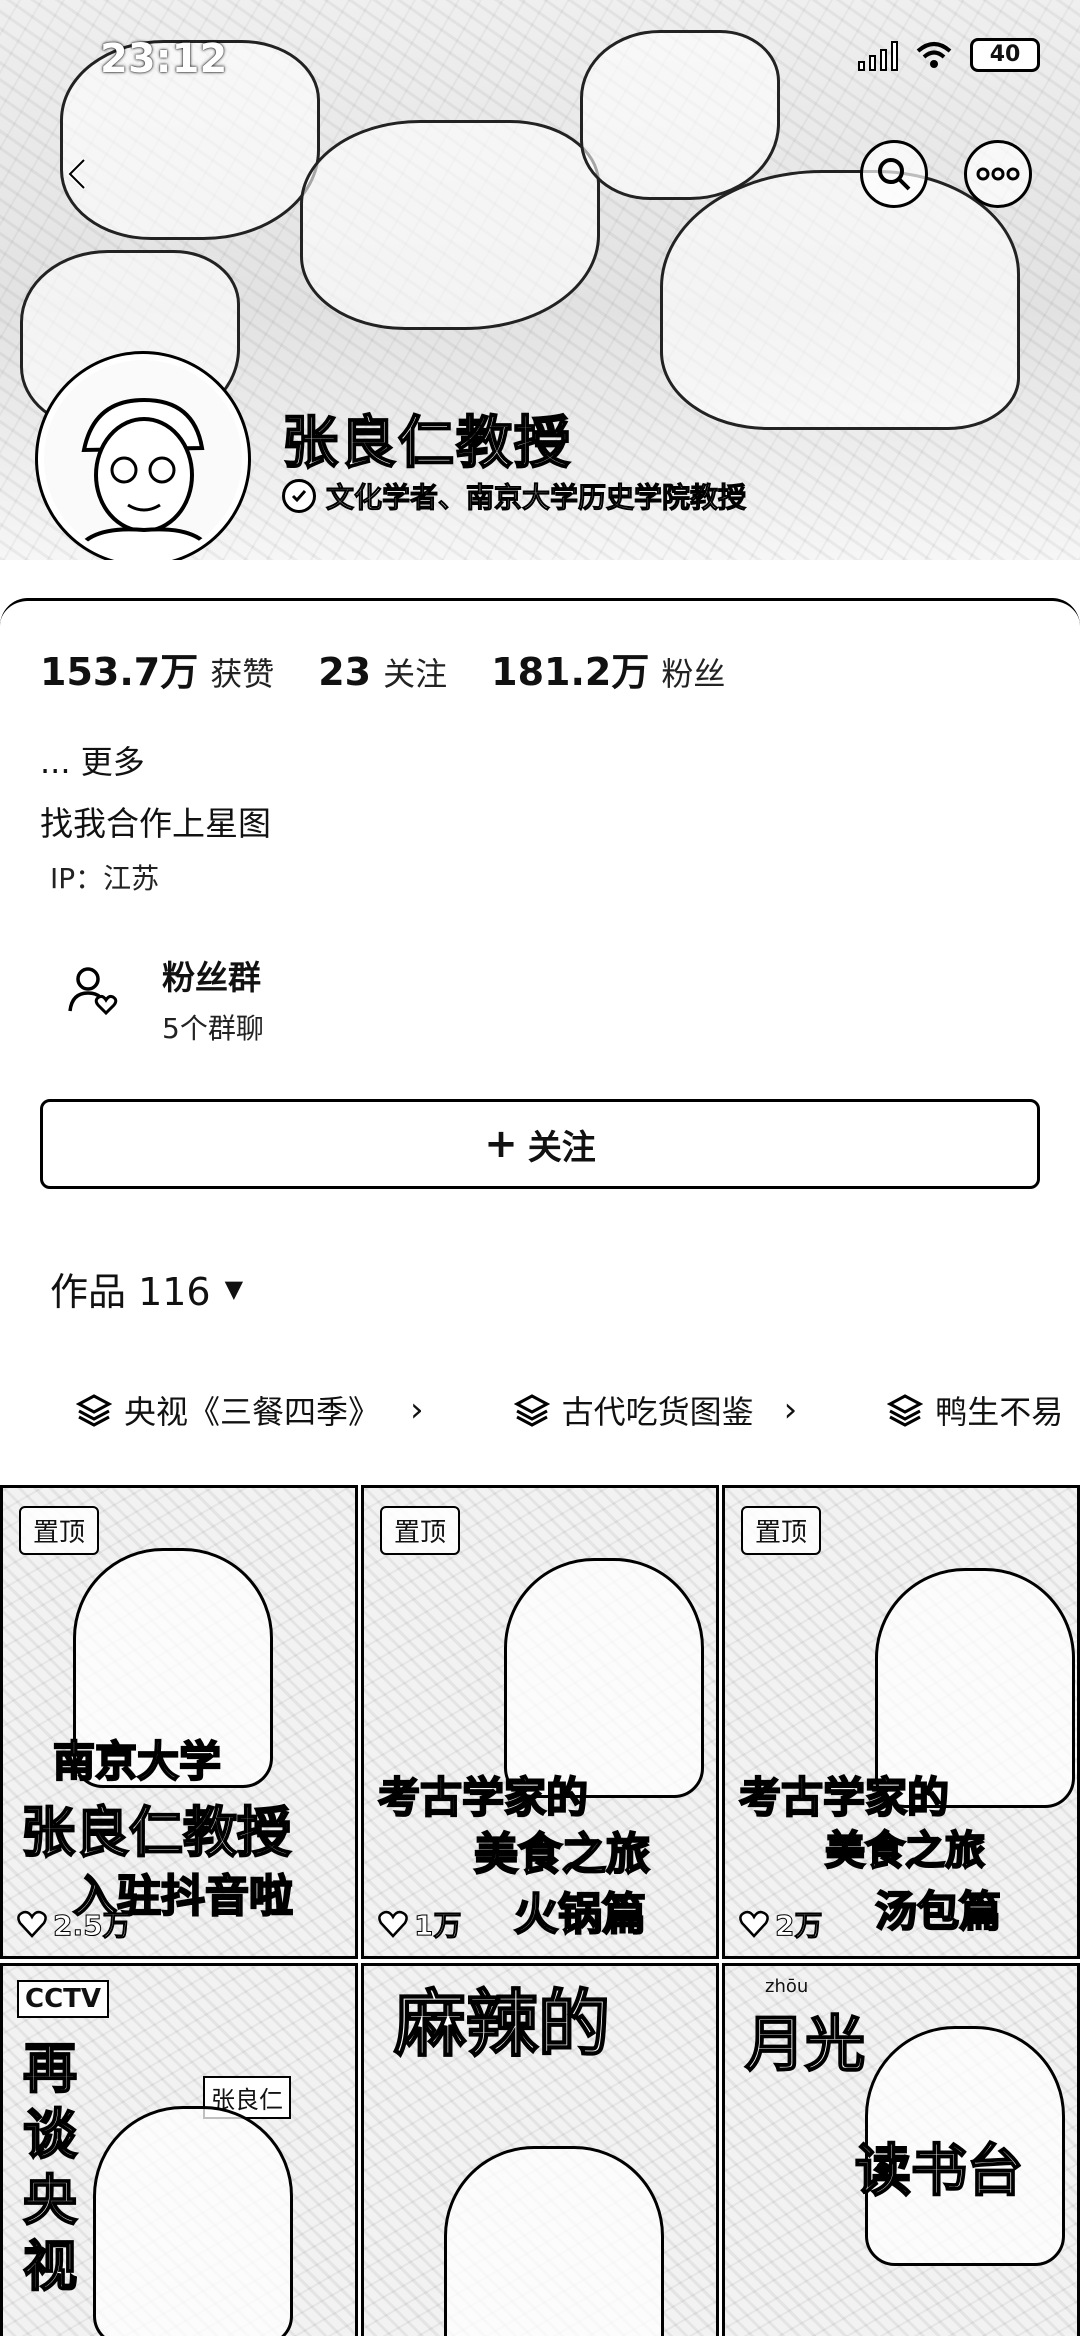 This screenshot has width=1080, height=2336. I want to click on fans-group-icon, so click(93, 991).